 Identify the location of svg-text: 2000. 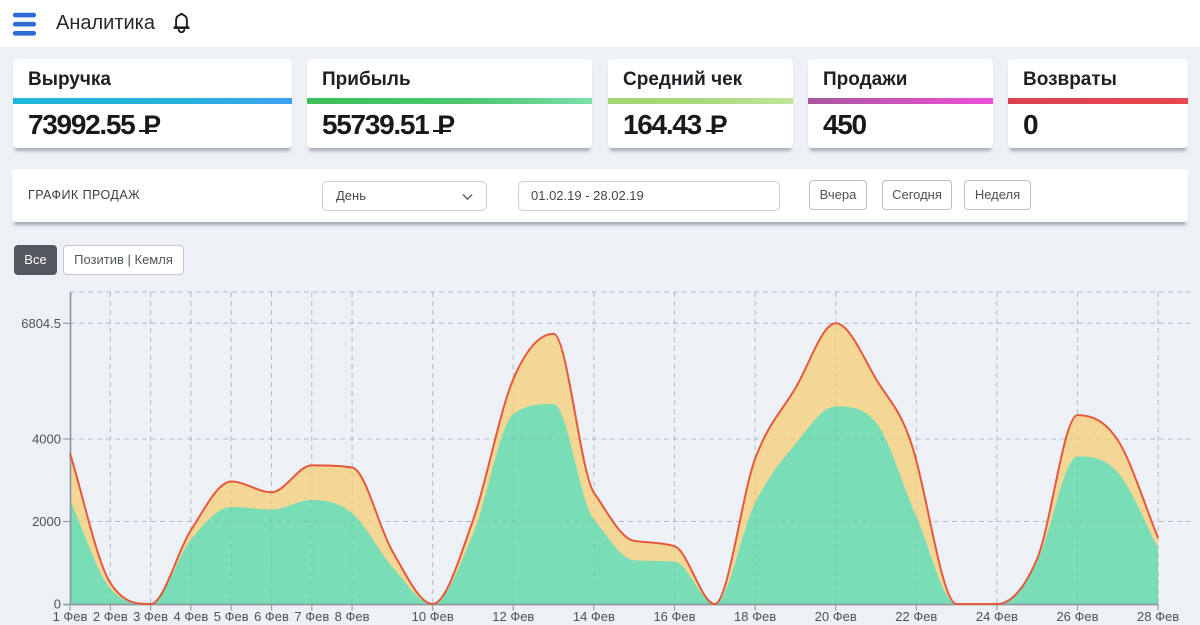
(46, 521).